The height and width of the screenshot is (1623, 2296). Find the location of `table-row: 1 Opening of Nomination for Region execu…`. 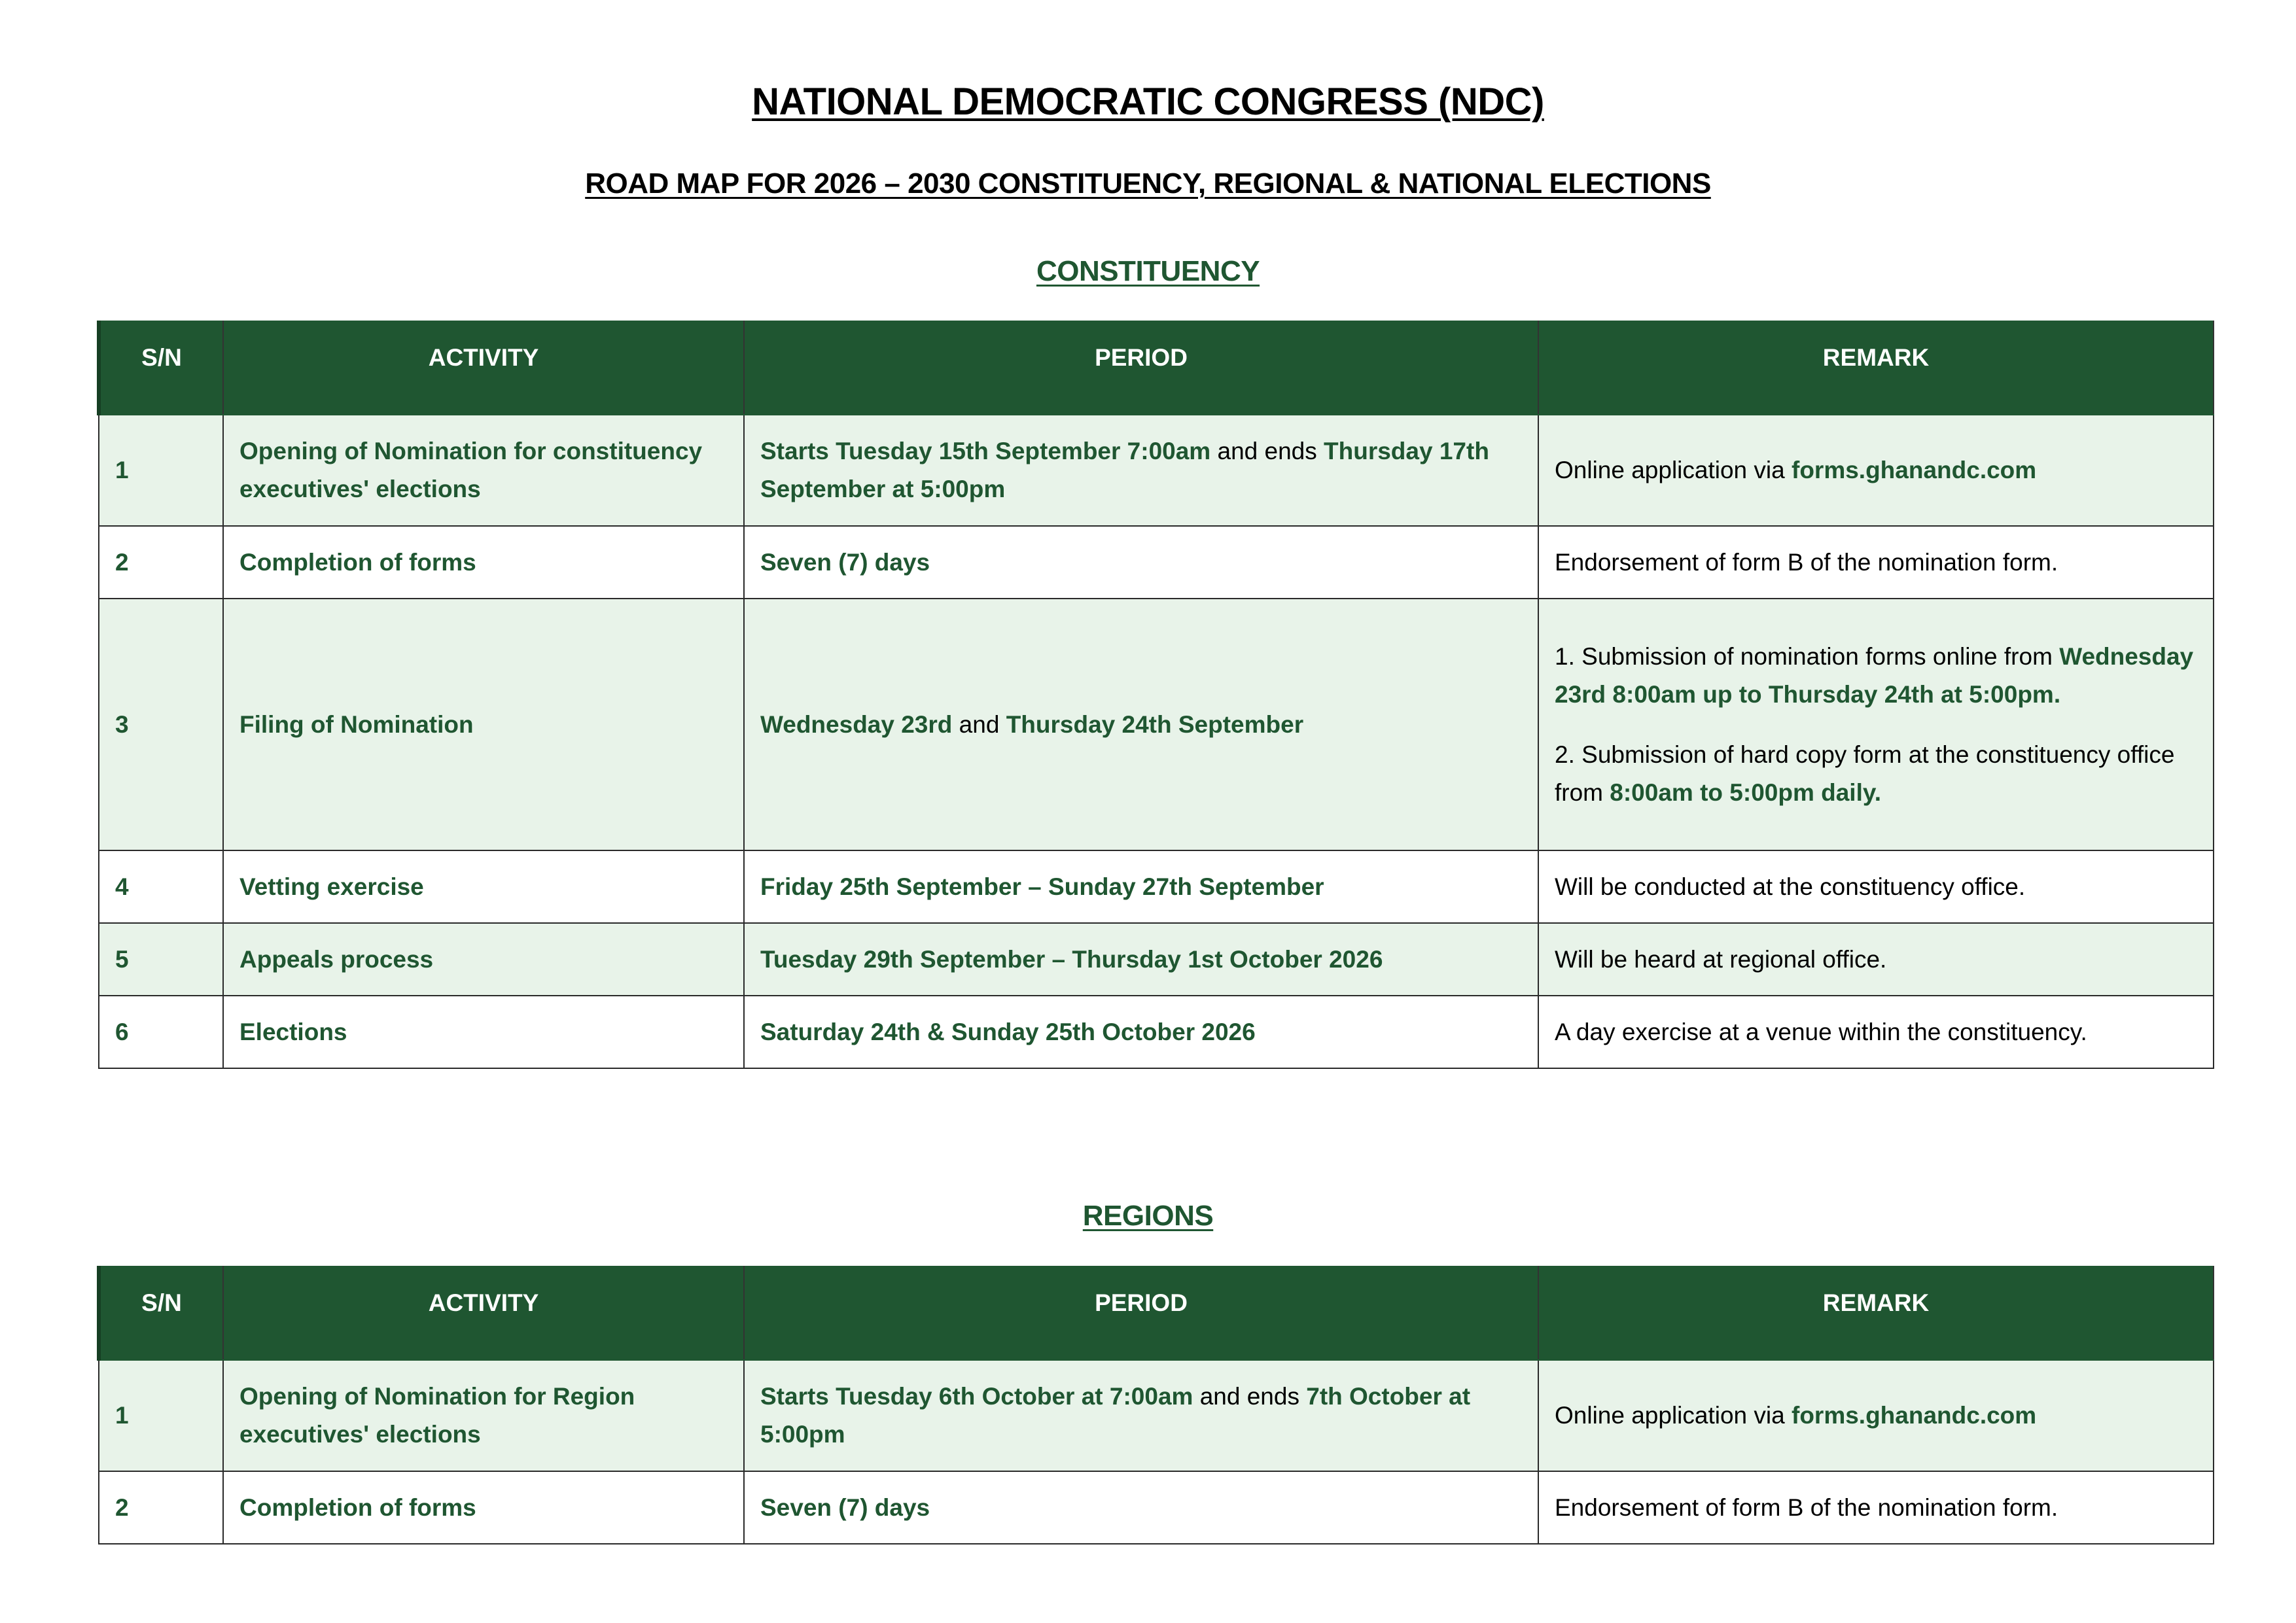

table-row: 1 Opening of Nomination for Region execu… is located at coordinates (1156, 1415).